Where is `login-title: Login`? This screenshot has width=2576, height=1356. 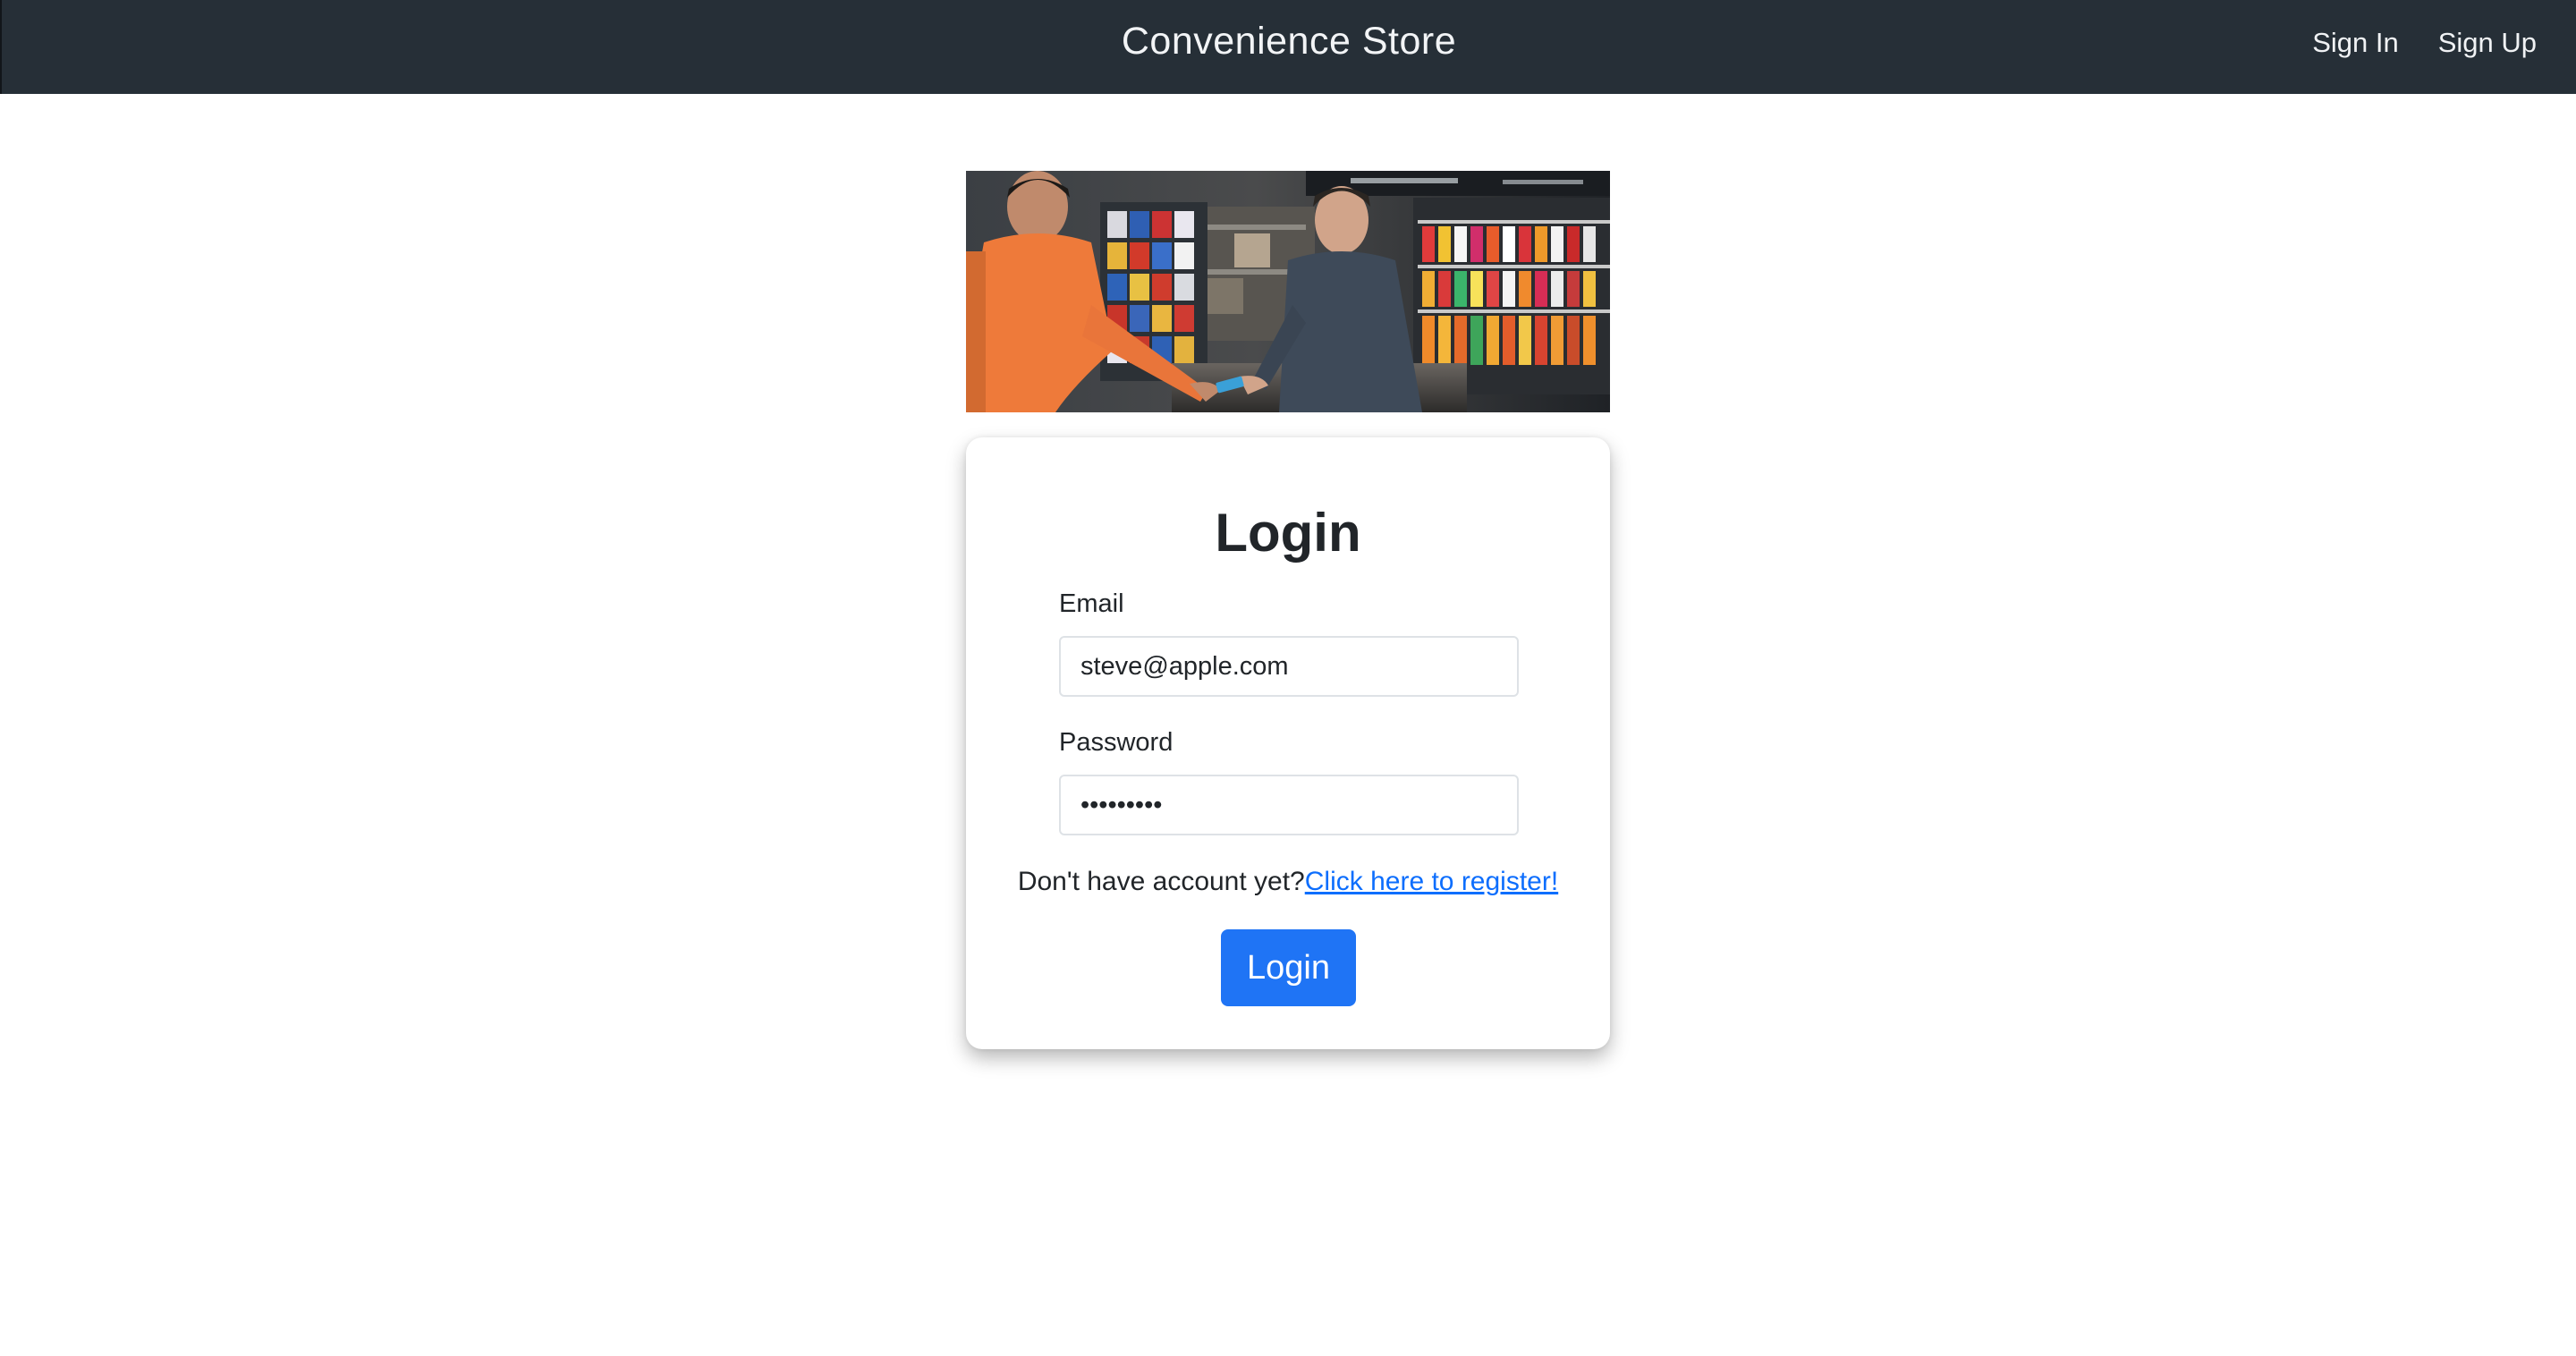
login-title: Login is located at coordinates (1288, 533).